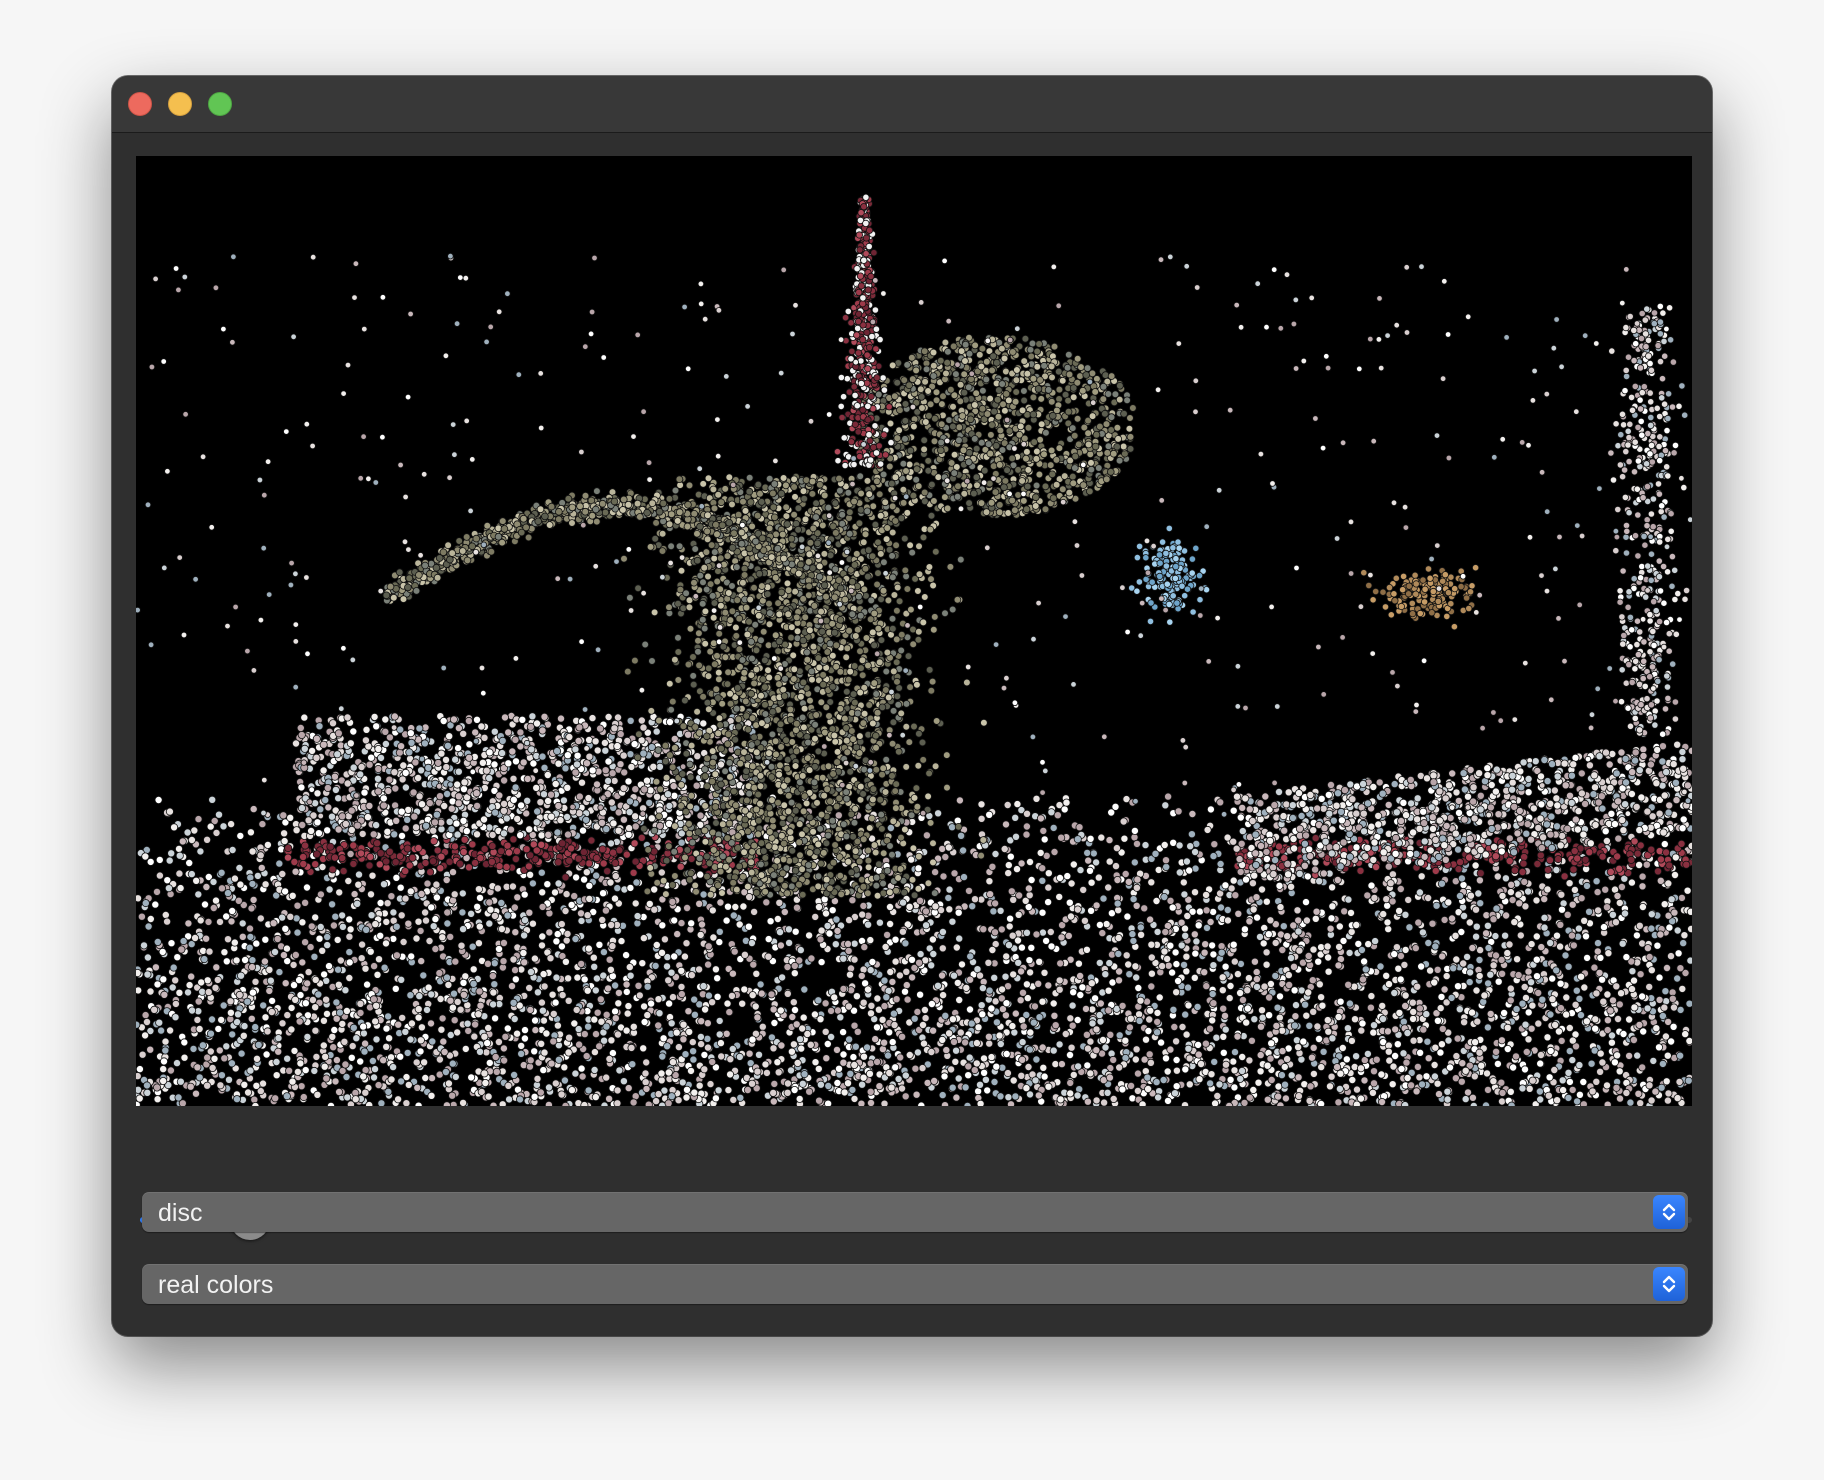  I want to click on color-mode-select: real colors, so click(915, 1284).